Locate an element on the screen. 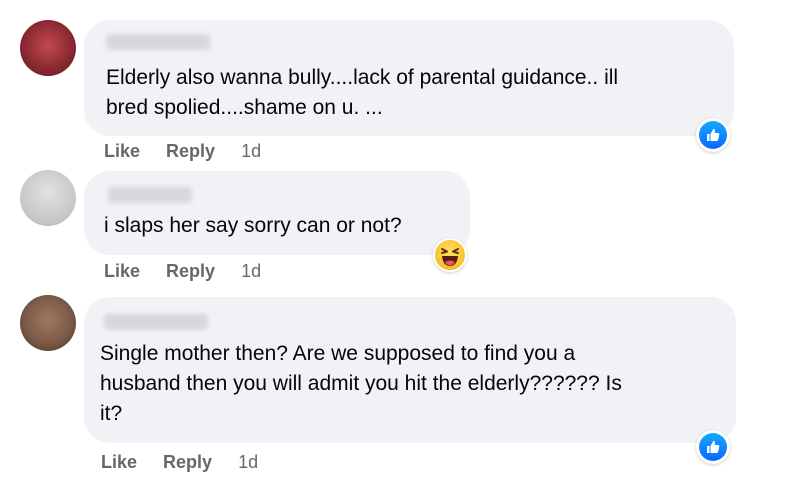  haha-icon is located at coordinates (450, 255).